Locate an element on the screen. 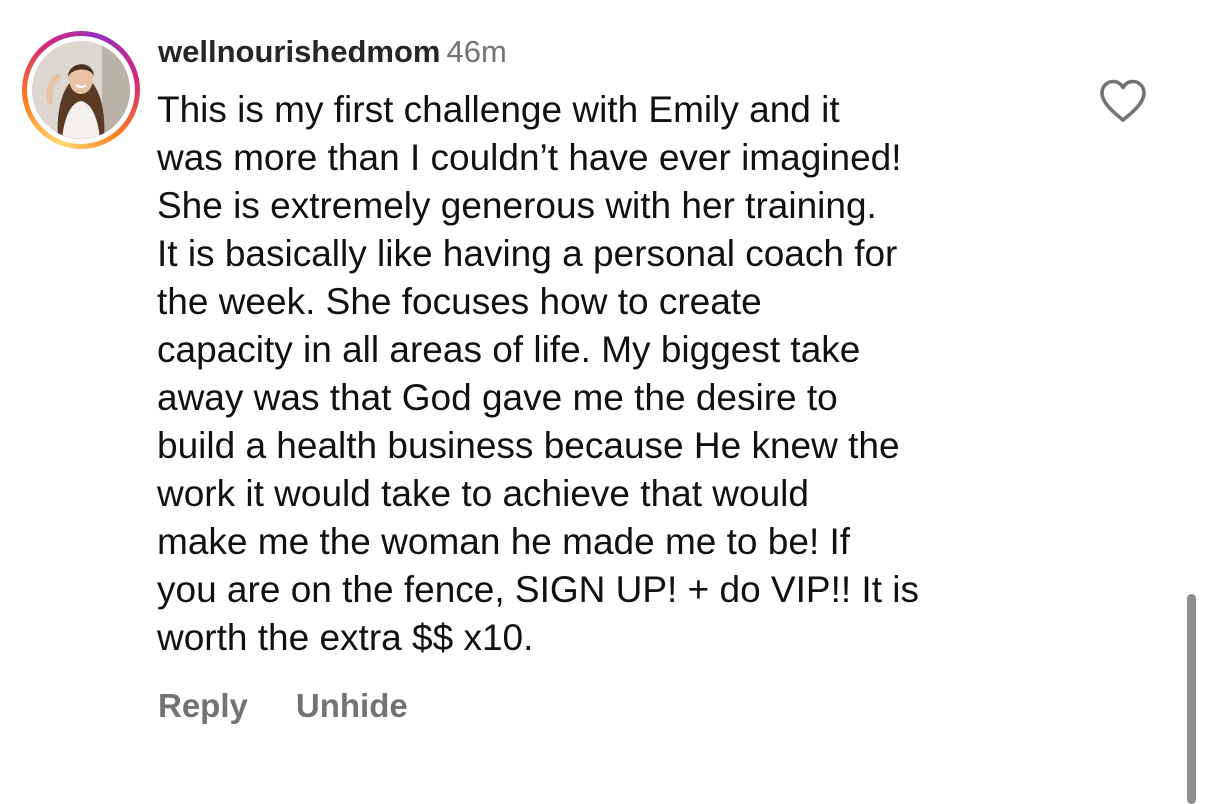 This screenshot has height=804, width=1206. avatar-photo-icon is located at coordinates (81, 90).